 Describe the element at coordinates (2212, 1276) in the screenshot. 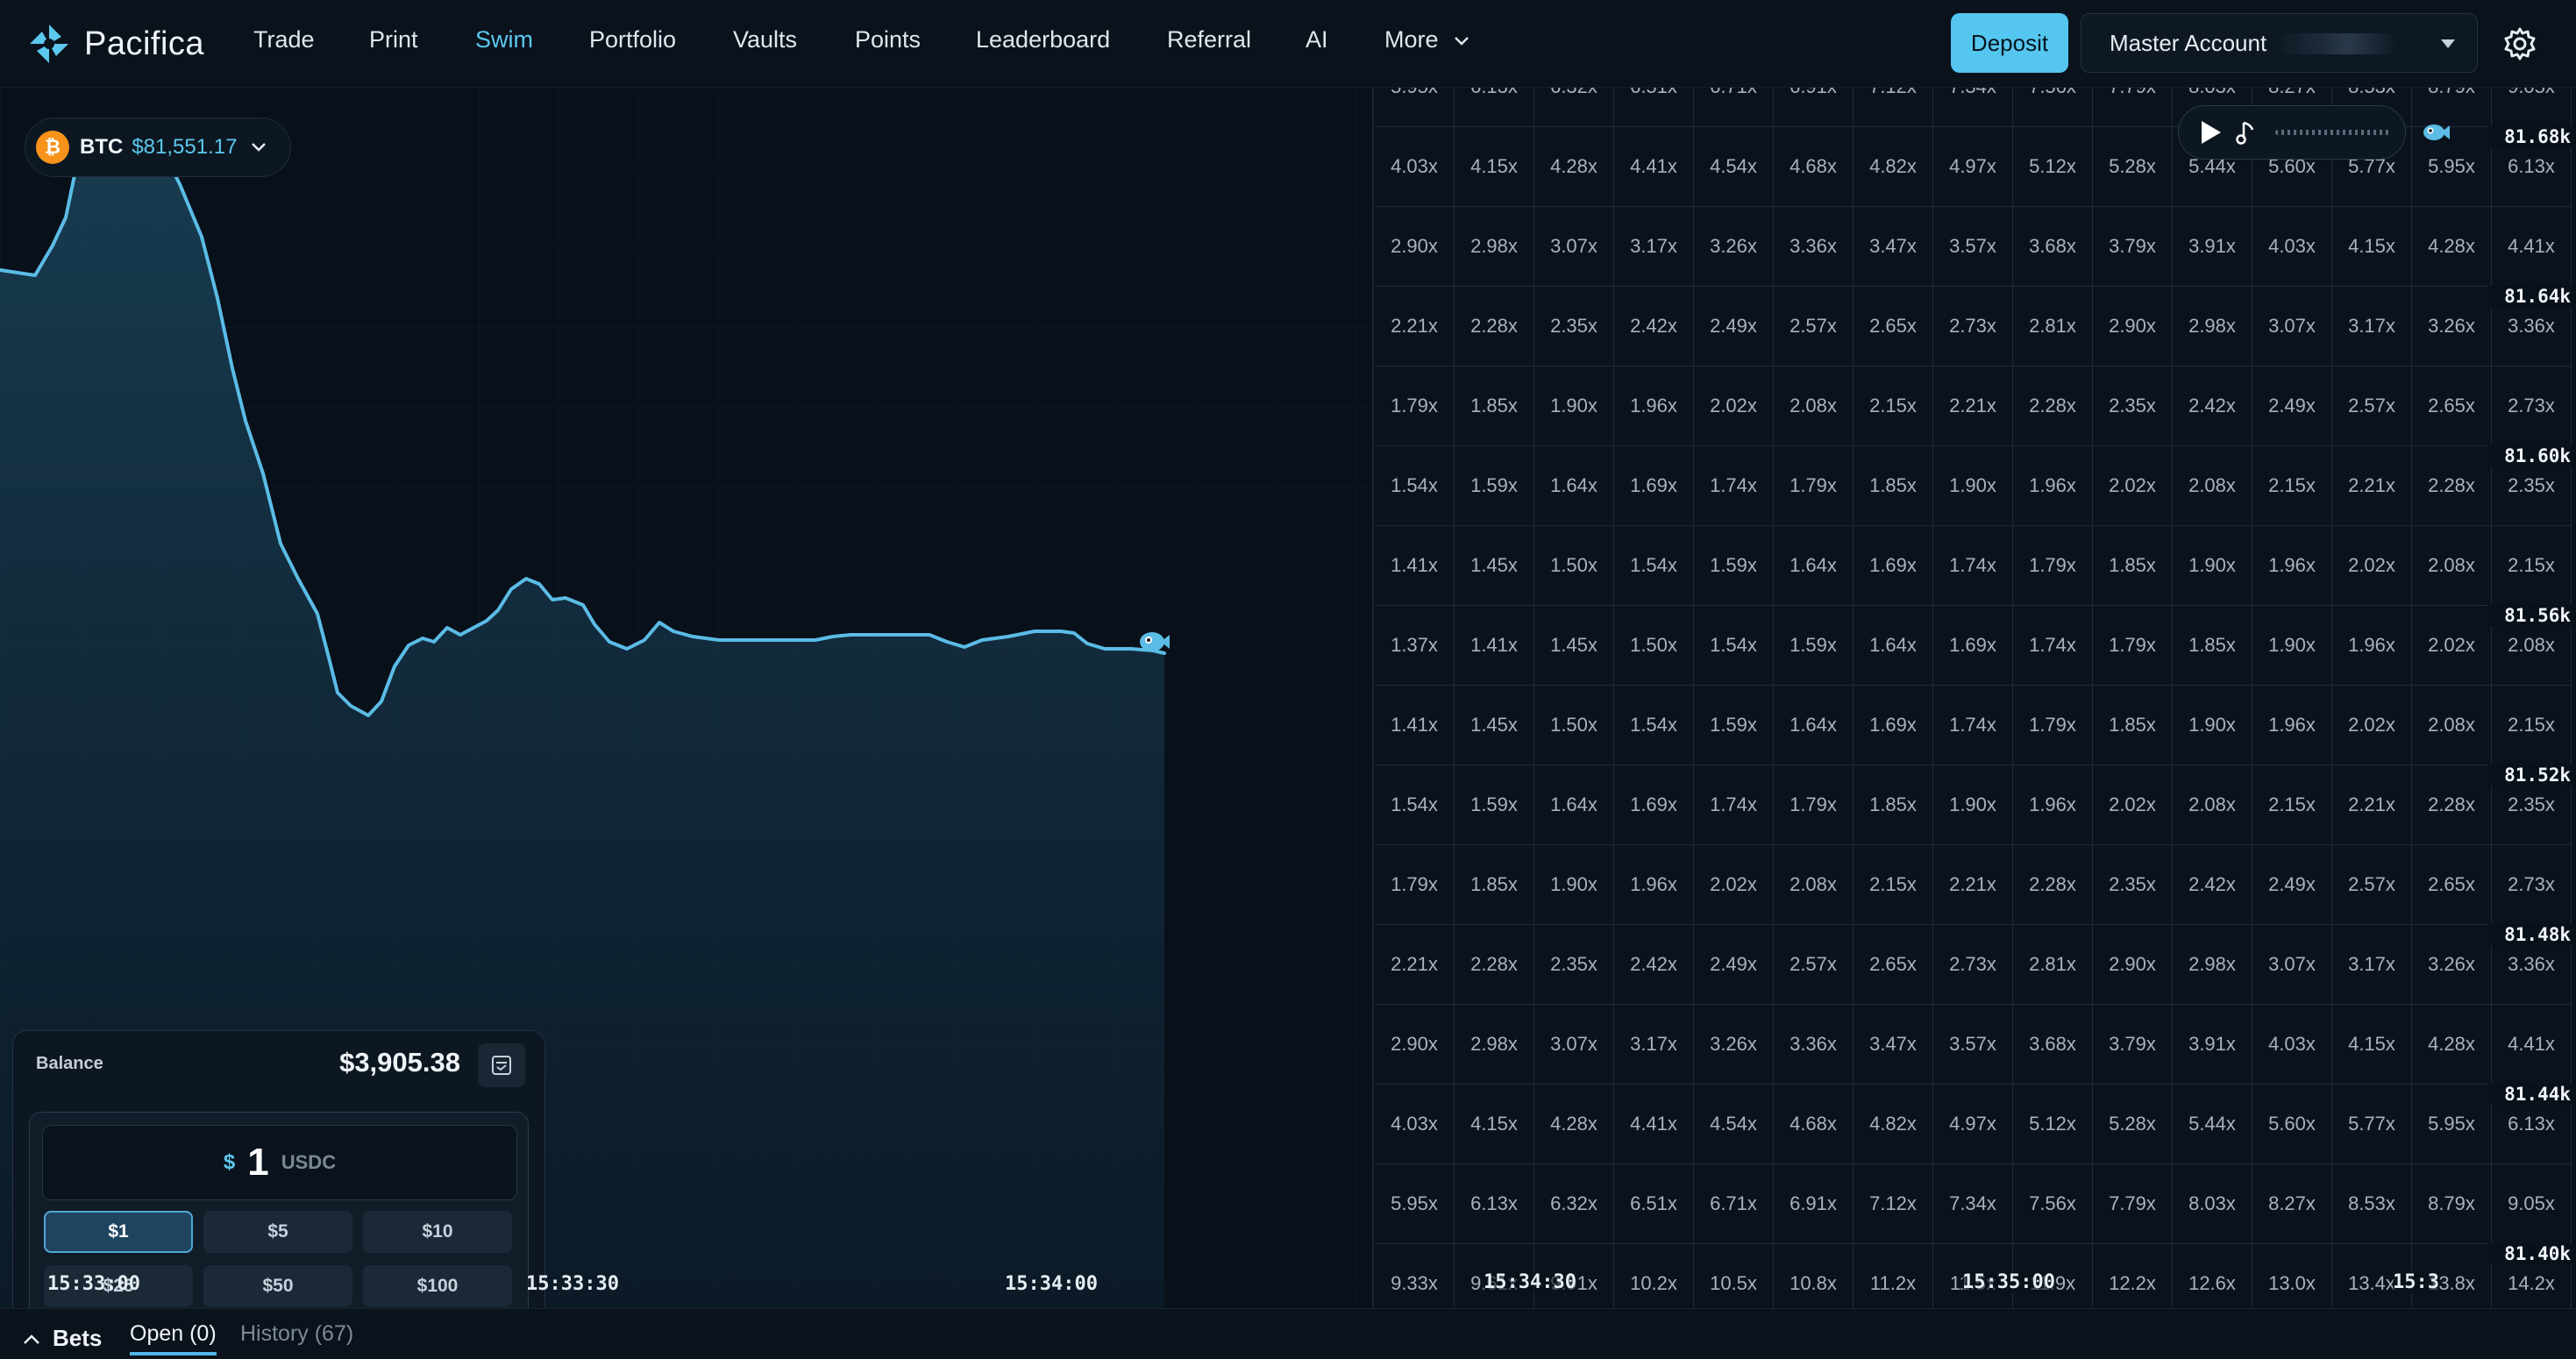

I see `multiplier-cell: 12.6x` at that location.